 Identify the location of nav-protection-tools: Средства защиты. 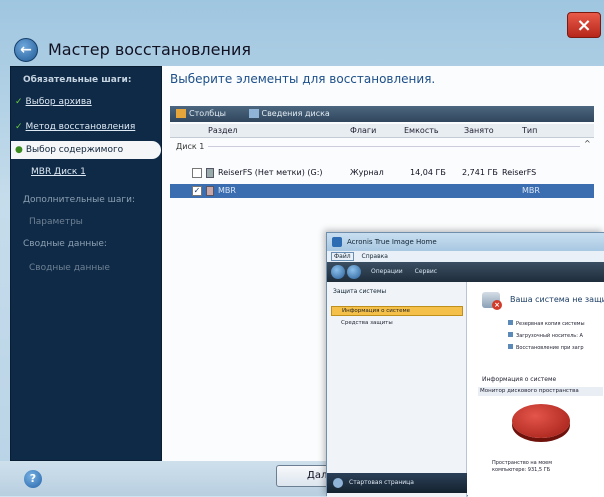
(362, 323).